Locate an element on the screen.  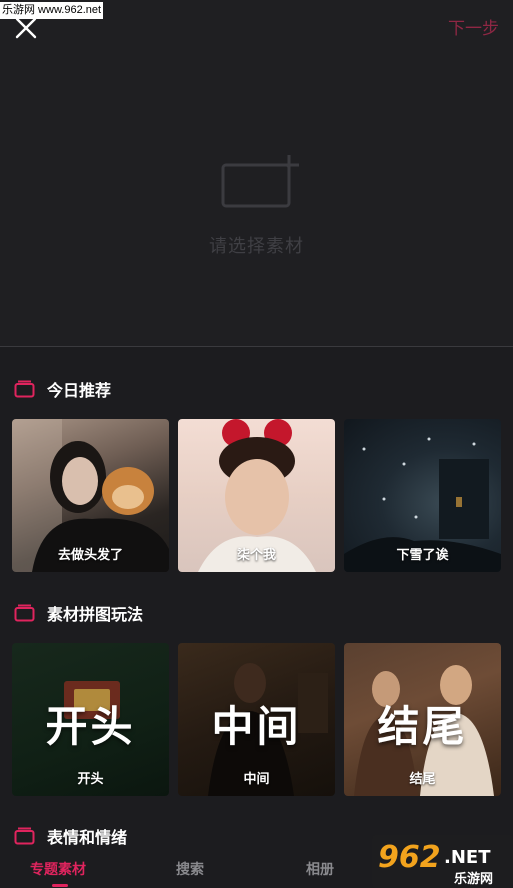
logo-number: 962 is located at coordinates (409, 857).